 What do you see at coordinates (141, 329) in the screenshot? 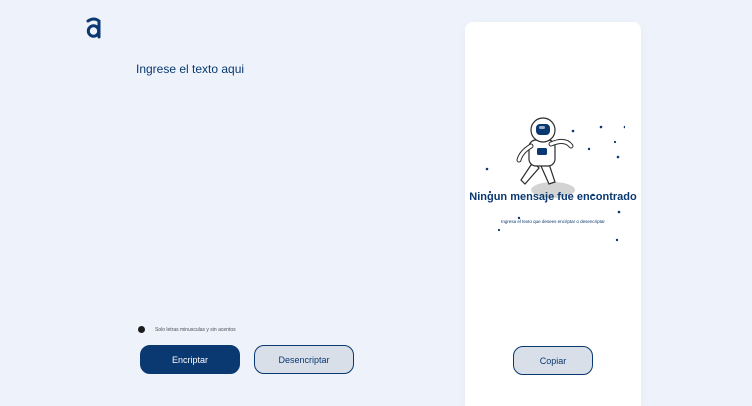
I see `info-icon` at bounding box center [141, 329].